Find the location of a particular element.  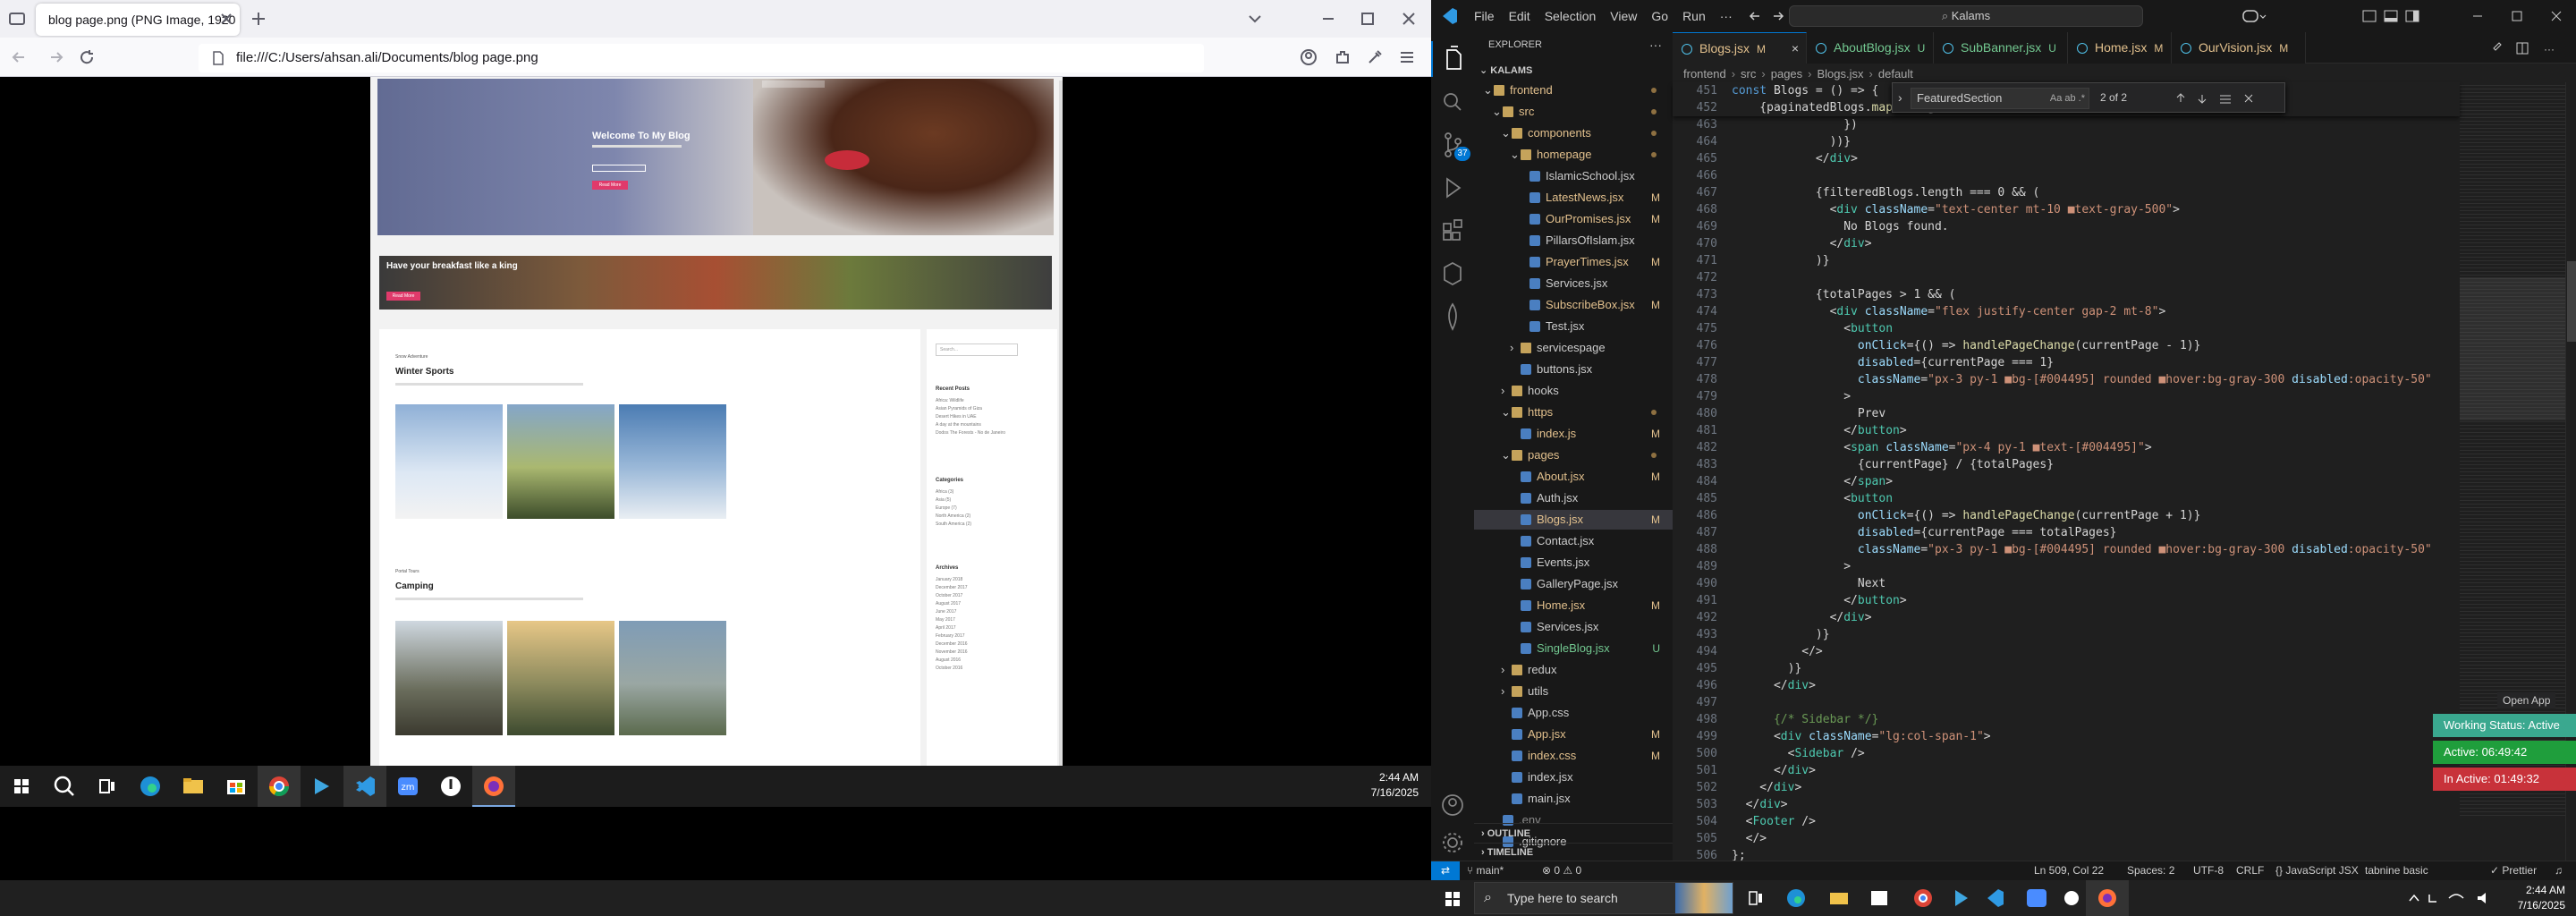

file-tree-item: PillarsOfIslam.jsx is located at coordinates (1573, 240).